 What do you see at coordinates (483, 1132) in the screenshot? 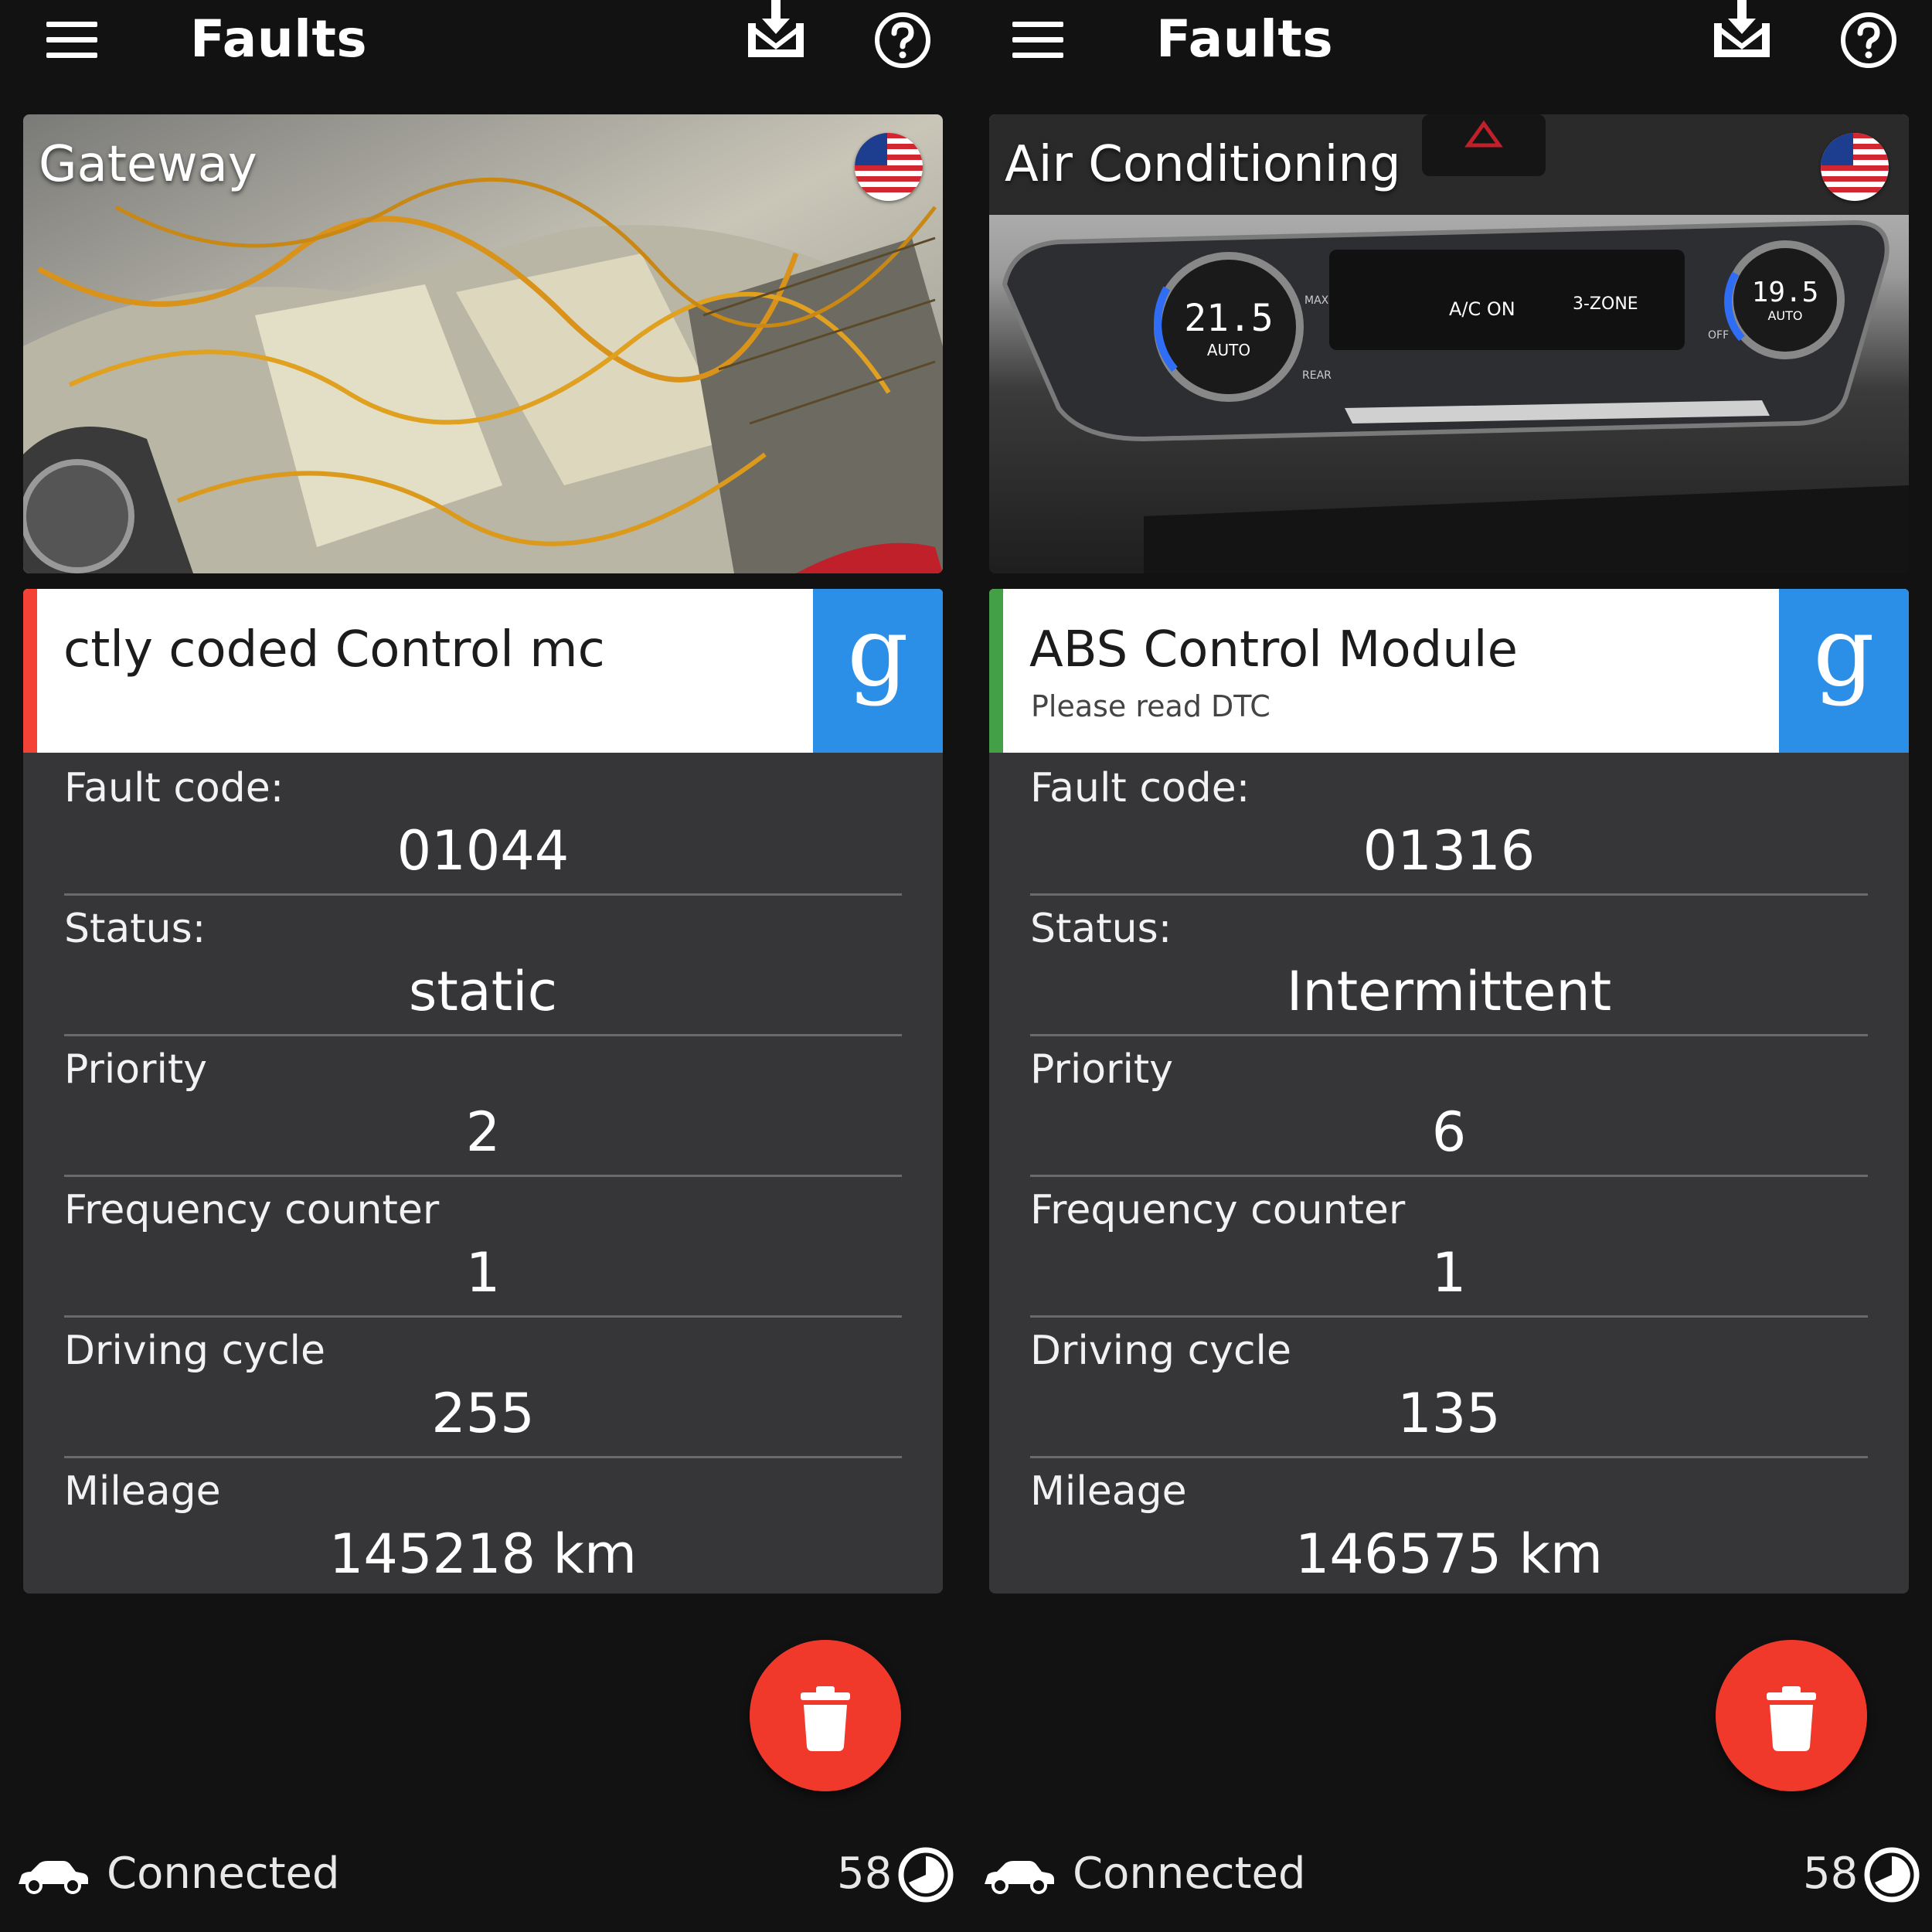
I see `field-value: 2` at bounding box center [483, 1132].